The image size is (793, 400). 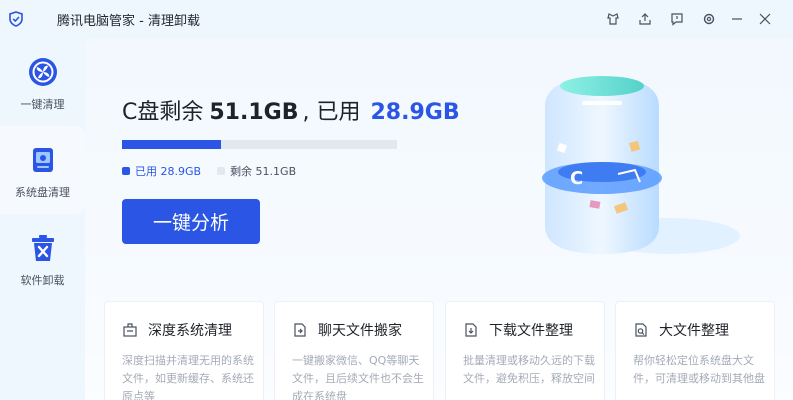 What do you see at coordinates (263, 171) in the screenshot?
I see `legend-free-label: 剩余 51.1GB` at bounding box center [263, 171].